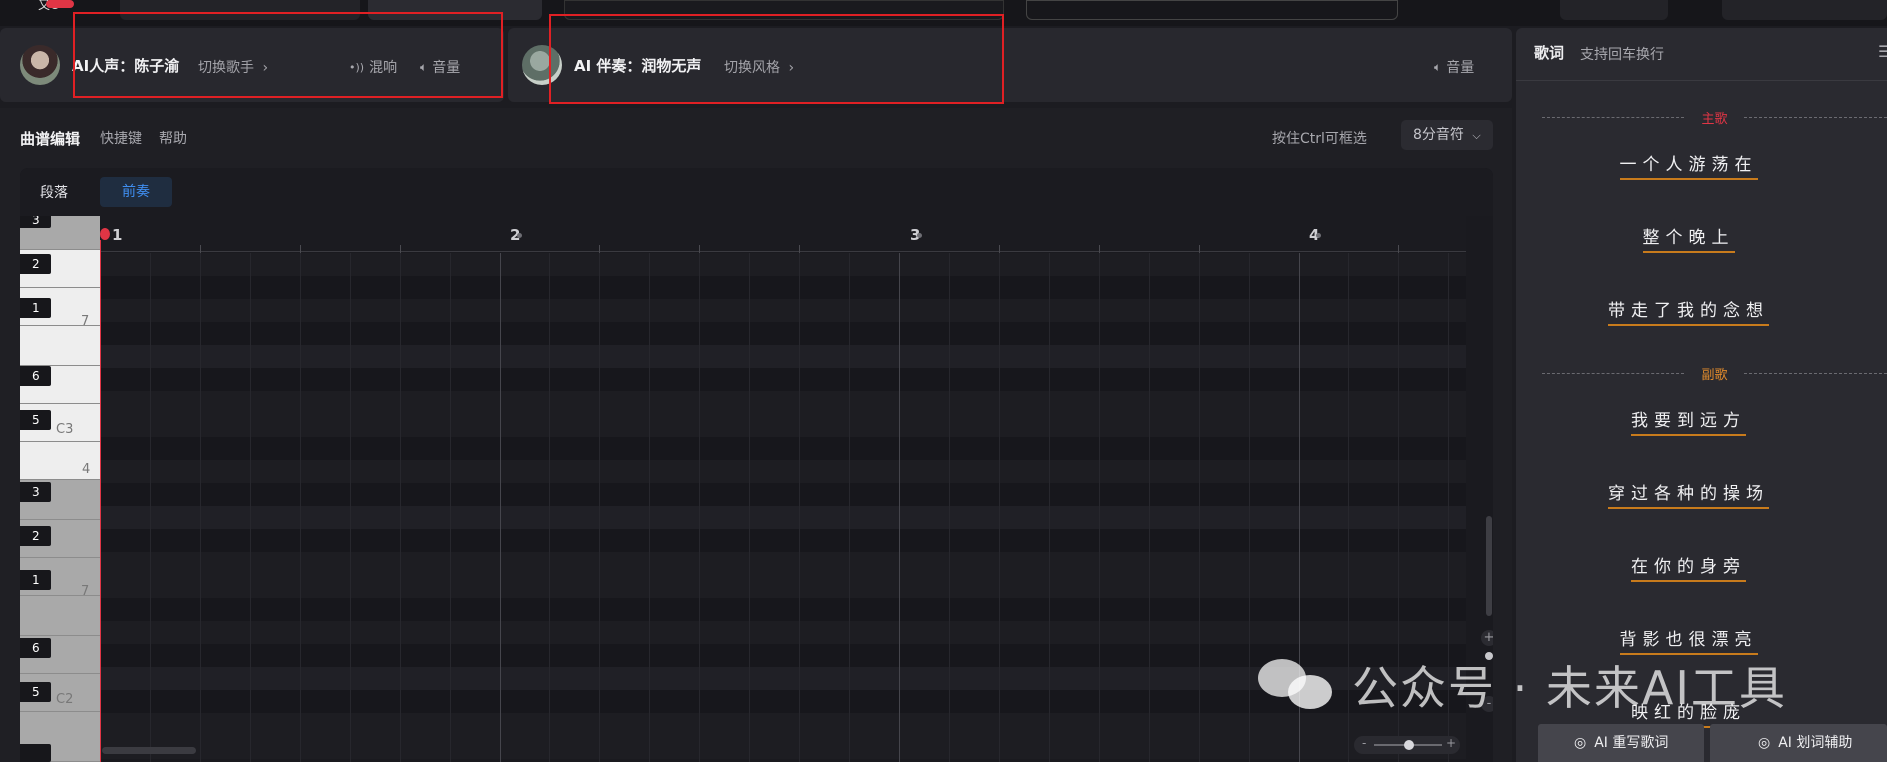  I want to click on lyric-line: 我要到远方, so click(1688, 421).